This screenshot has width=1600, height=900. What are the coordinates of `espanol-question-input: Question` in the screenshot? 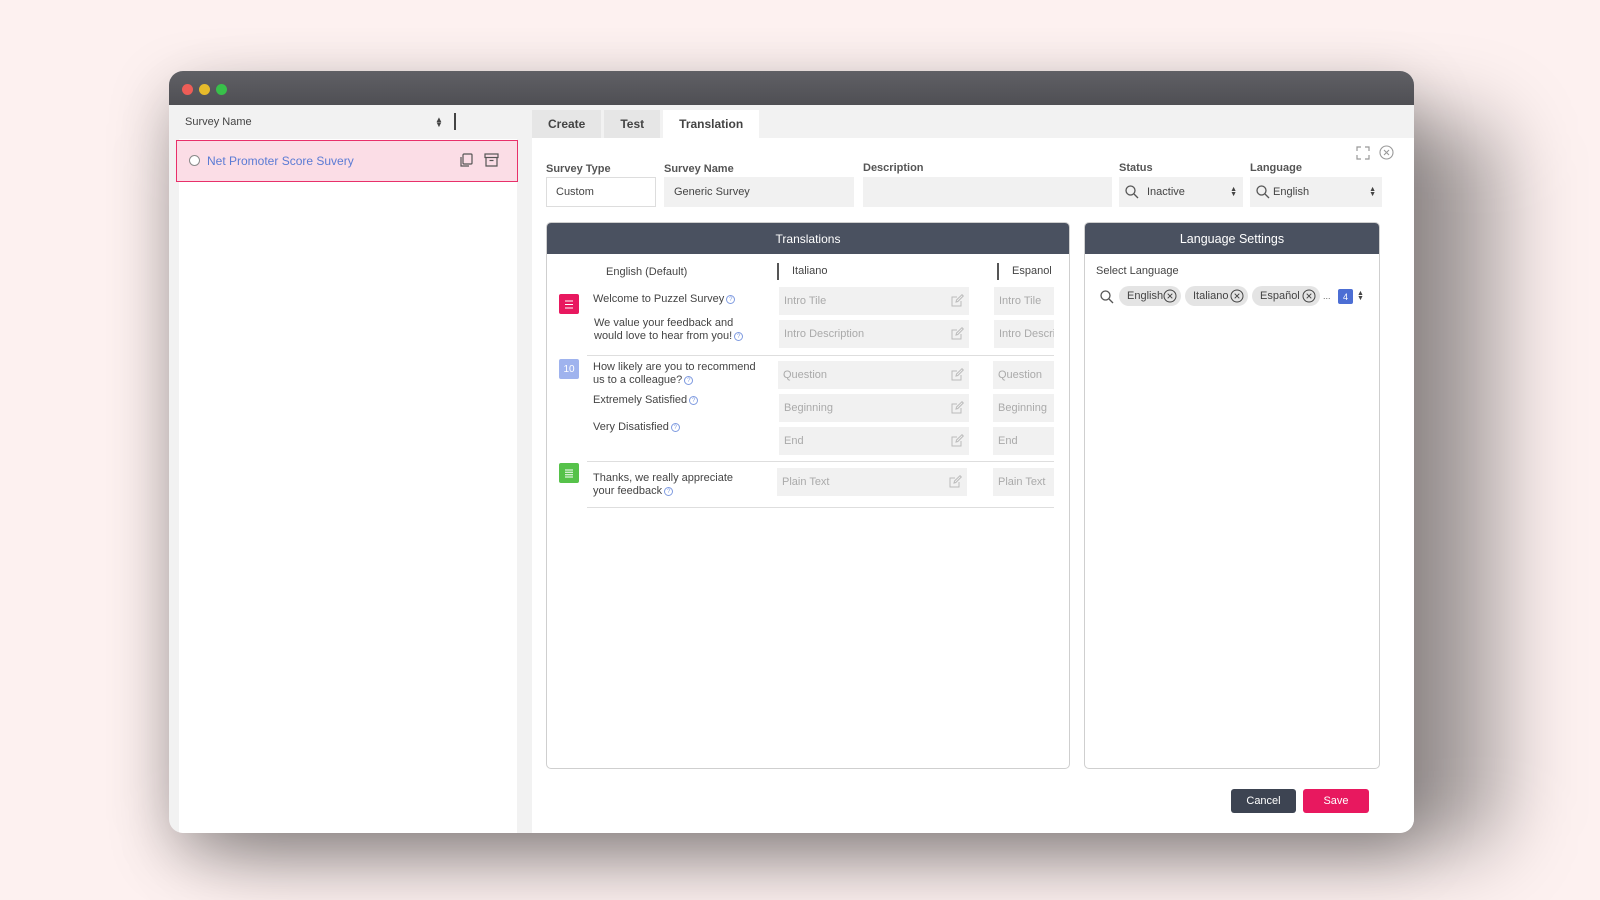 It's located at (1023, 375).